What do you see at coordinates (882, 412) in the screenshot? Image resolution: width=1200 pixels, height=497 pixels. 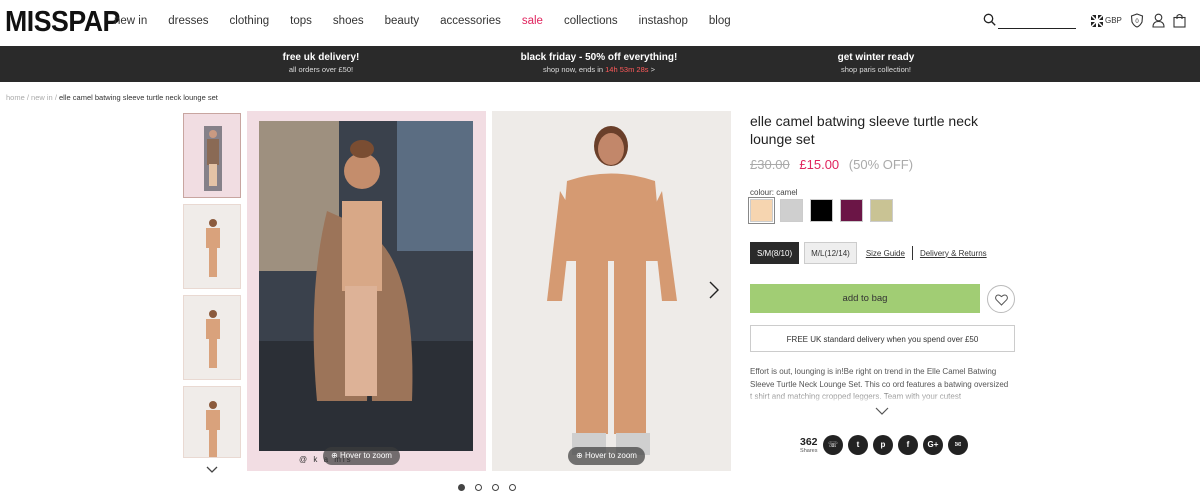 I see `expand-description-icon` at bounding box center [882, 412].